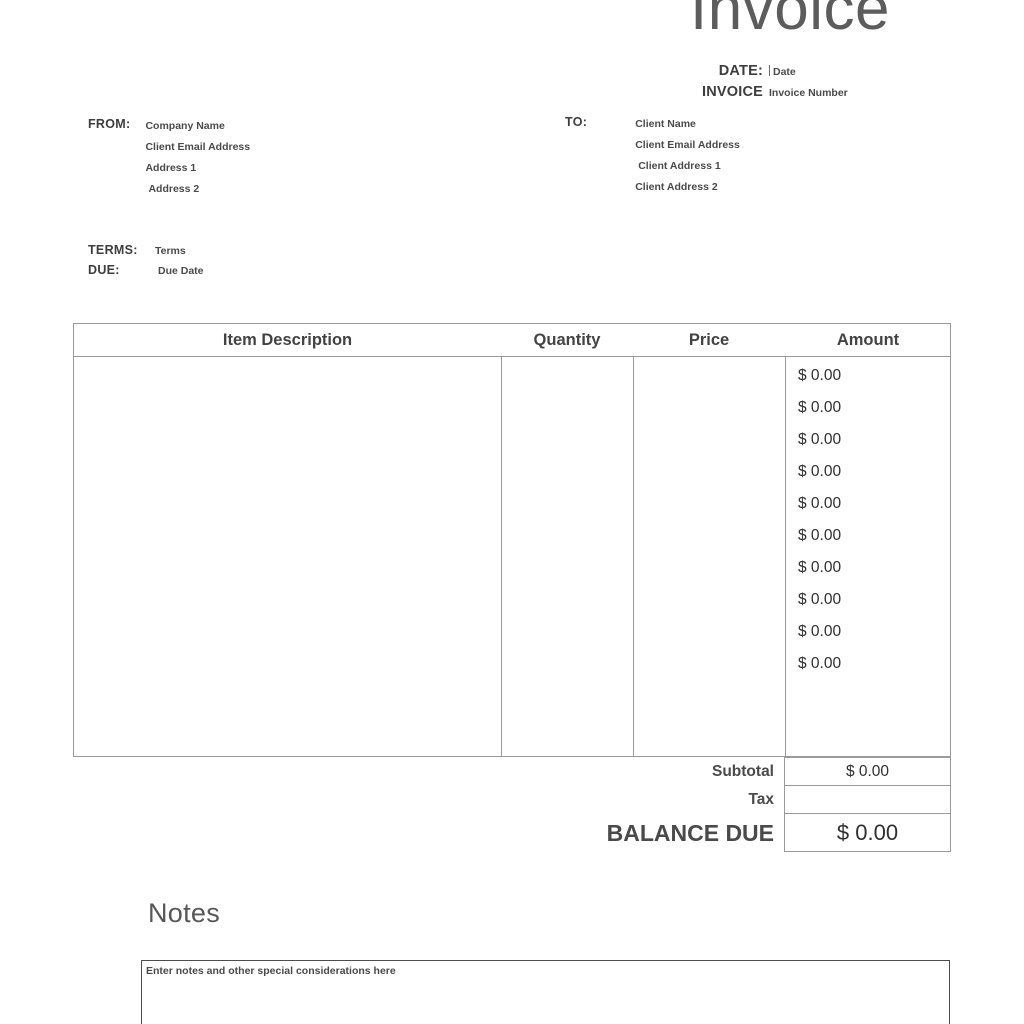 Image resolution: width=1024 pixels, height=1024 pixels. Describe the element at coordinates (740, 71) in the screenshot. I see `date-label: DATE:` at that location.